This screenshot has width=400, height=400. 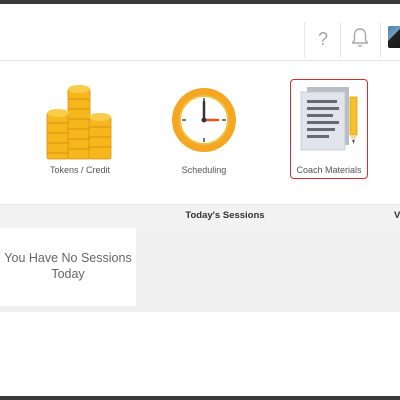 I want to click on notifications-button, so click(x=360, y=38).